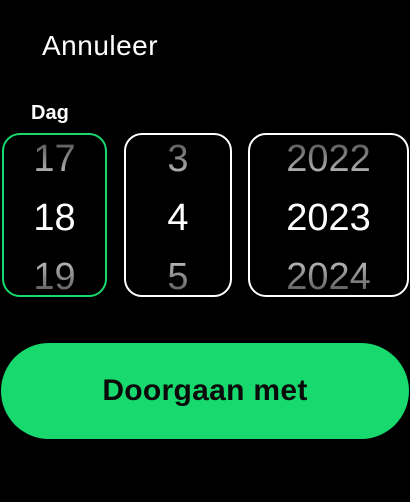  What do you see at coordinates (328, 159) in the screenshot?
I see `year-prev-value: 2022` at bounding box center [328, 159].